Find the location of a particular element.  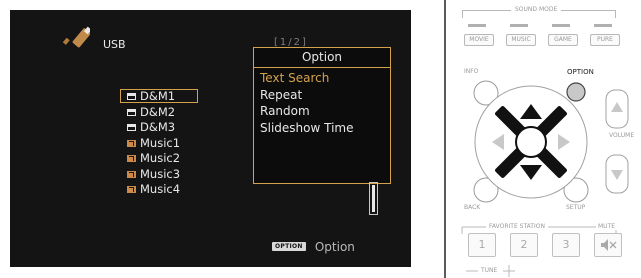

list-item-label: D&M1 is located at coordinates (158, 96).